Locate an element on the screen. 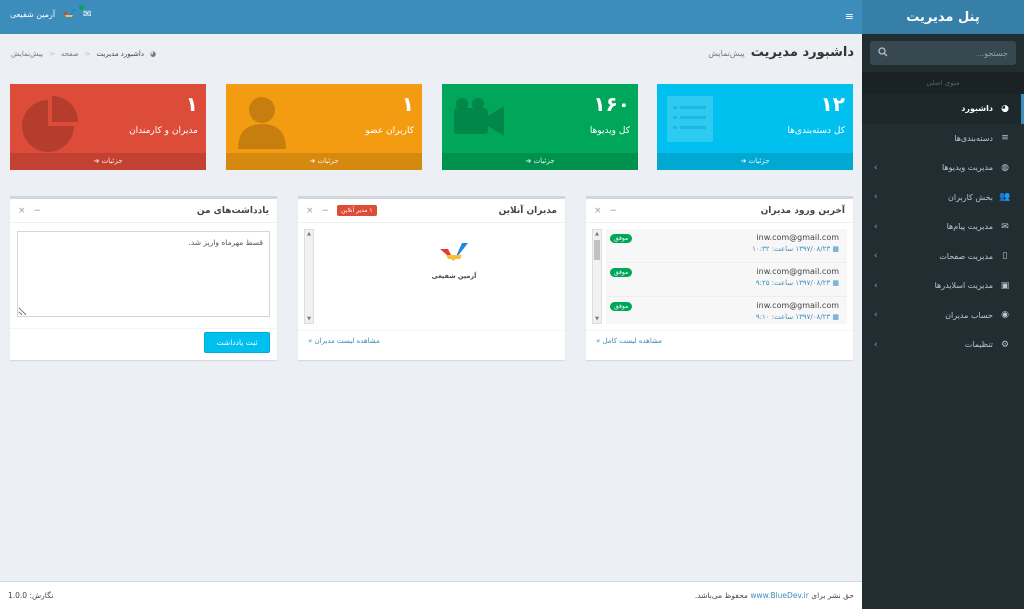 Image resolution: width=1024 pixels, height=609 pixels. notification-dot is located at coordinates (82, 7).